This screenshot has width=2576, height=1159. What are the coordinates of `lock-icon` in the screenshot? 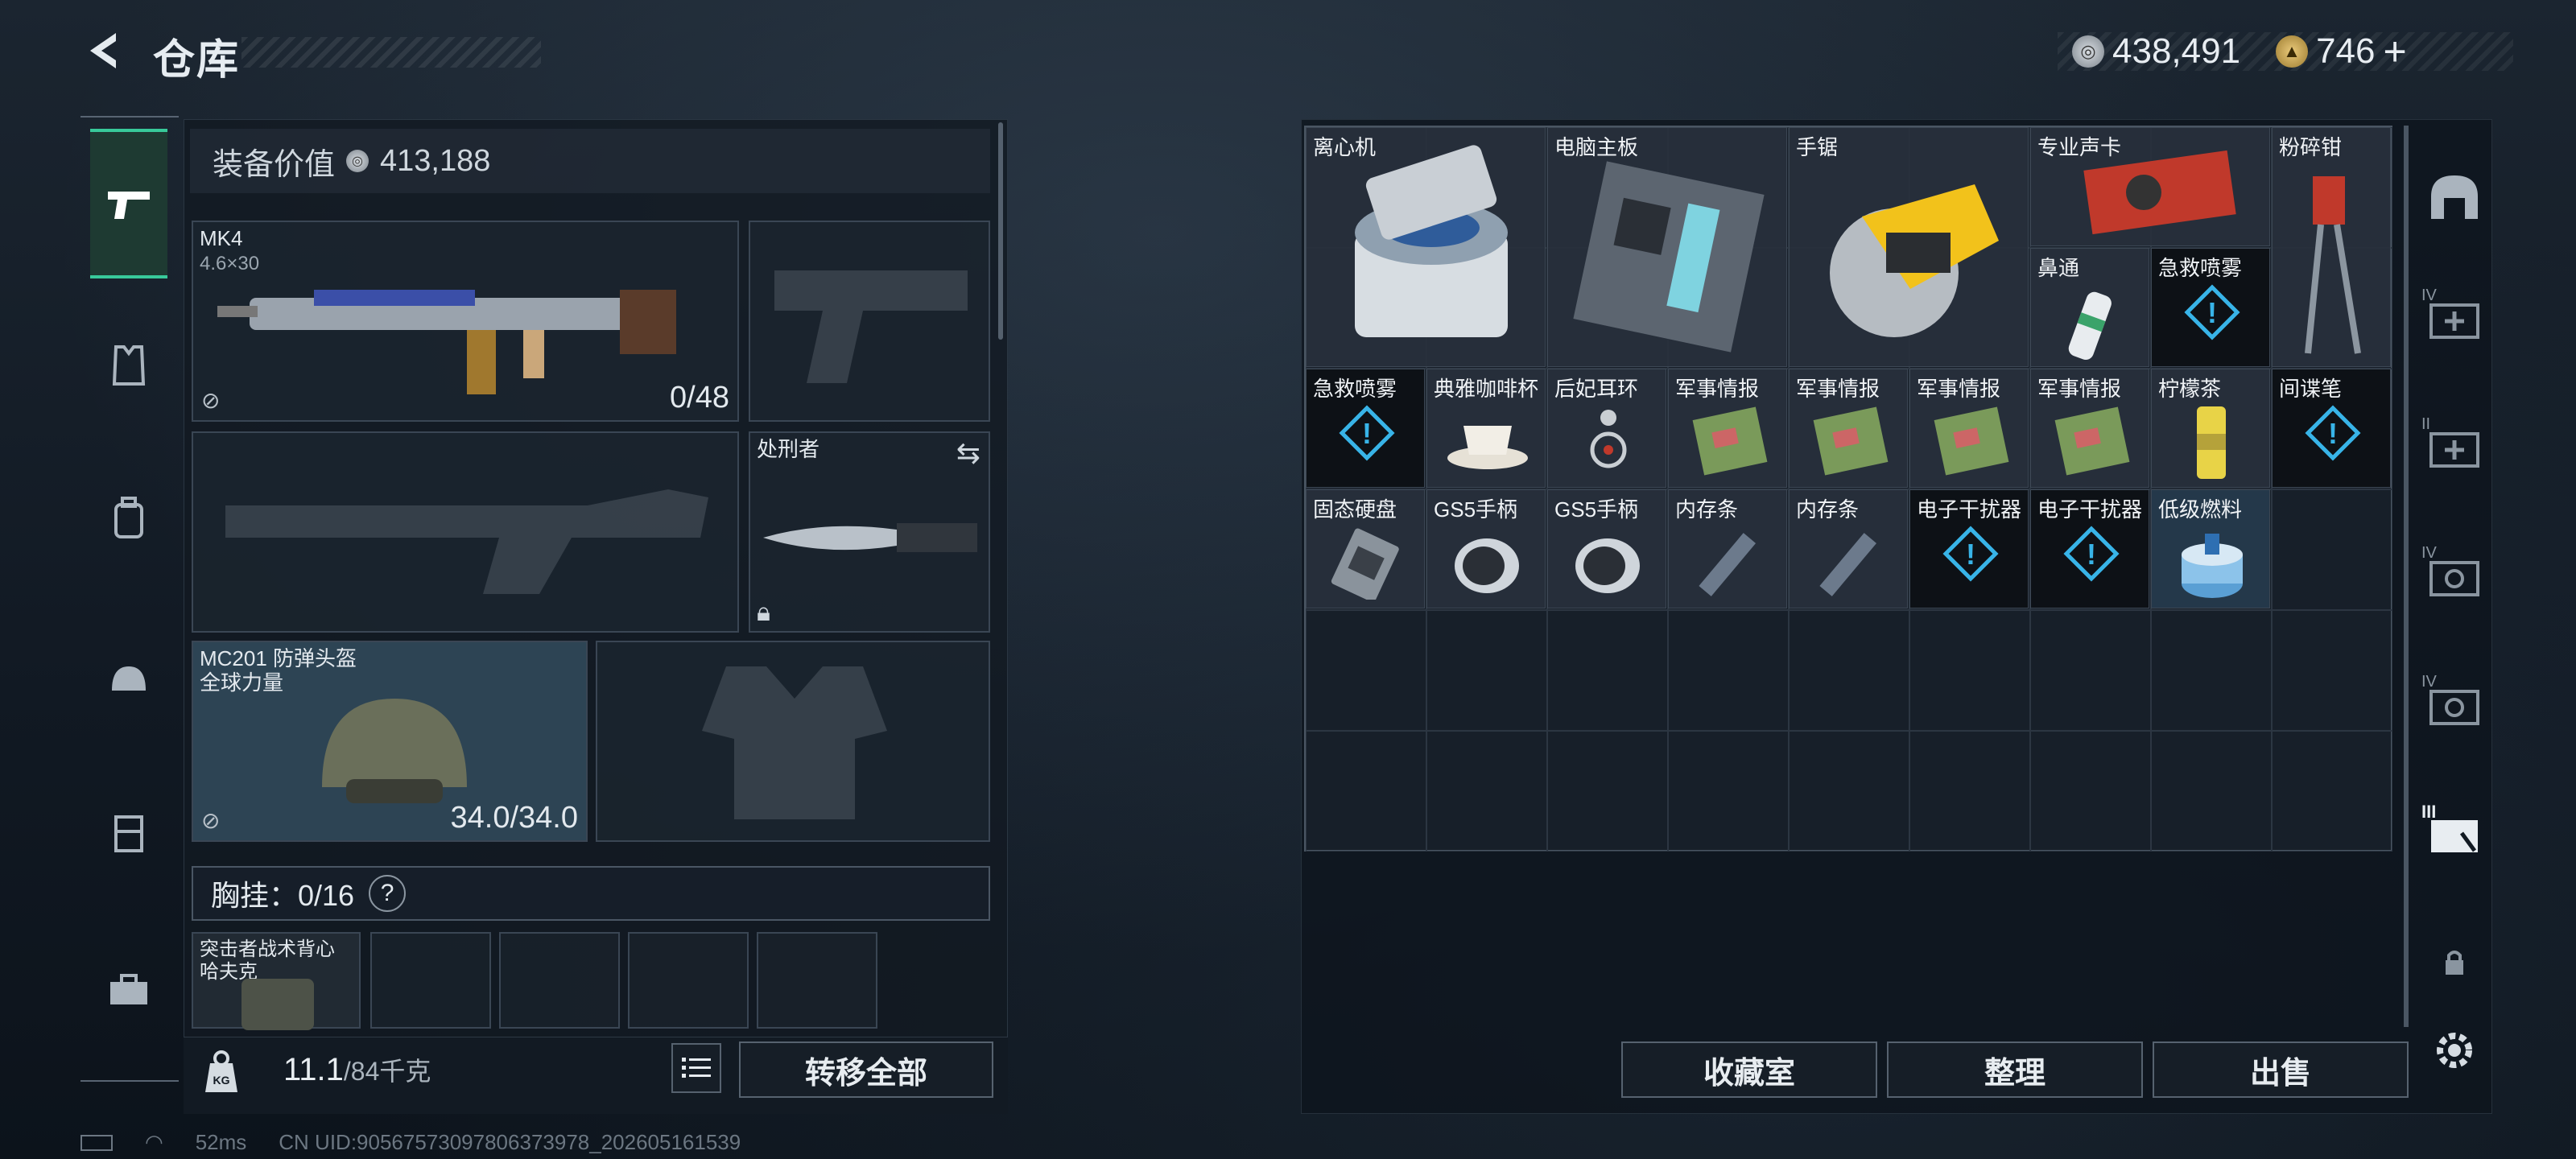 It's located at (2454, 963).